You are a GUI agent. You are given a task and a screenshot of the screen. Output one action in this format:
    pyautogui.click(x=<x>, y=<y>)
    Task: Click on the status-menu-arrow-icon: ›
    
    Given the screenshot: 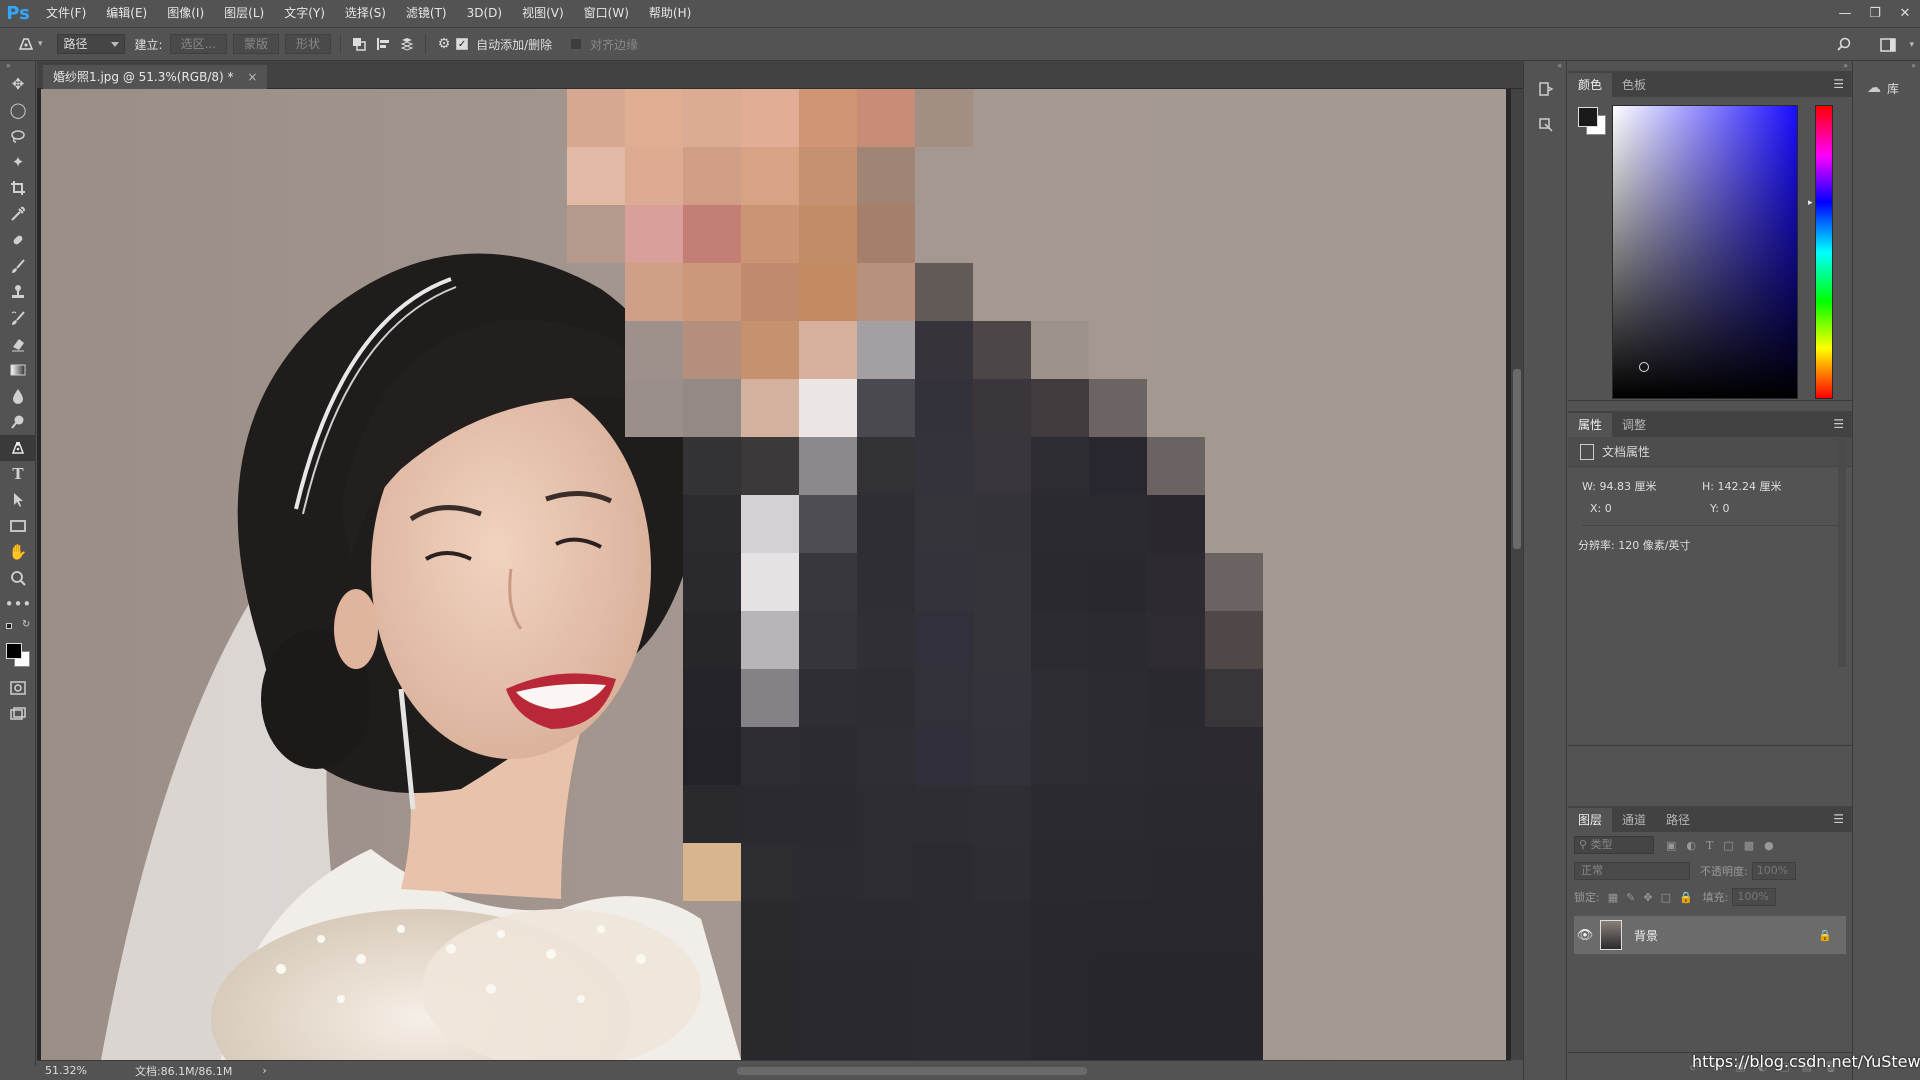 What is the action you would take?
    pyautogui.click(x=264, y=1070)
    